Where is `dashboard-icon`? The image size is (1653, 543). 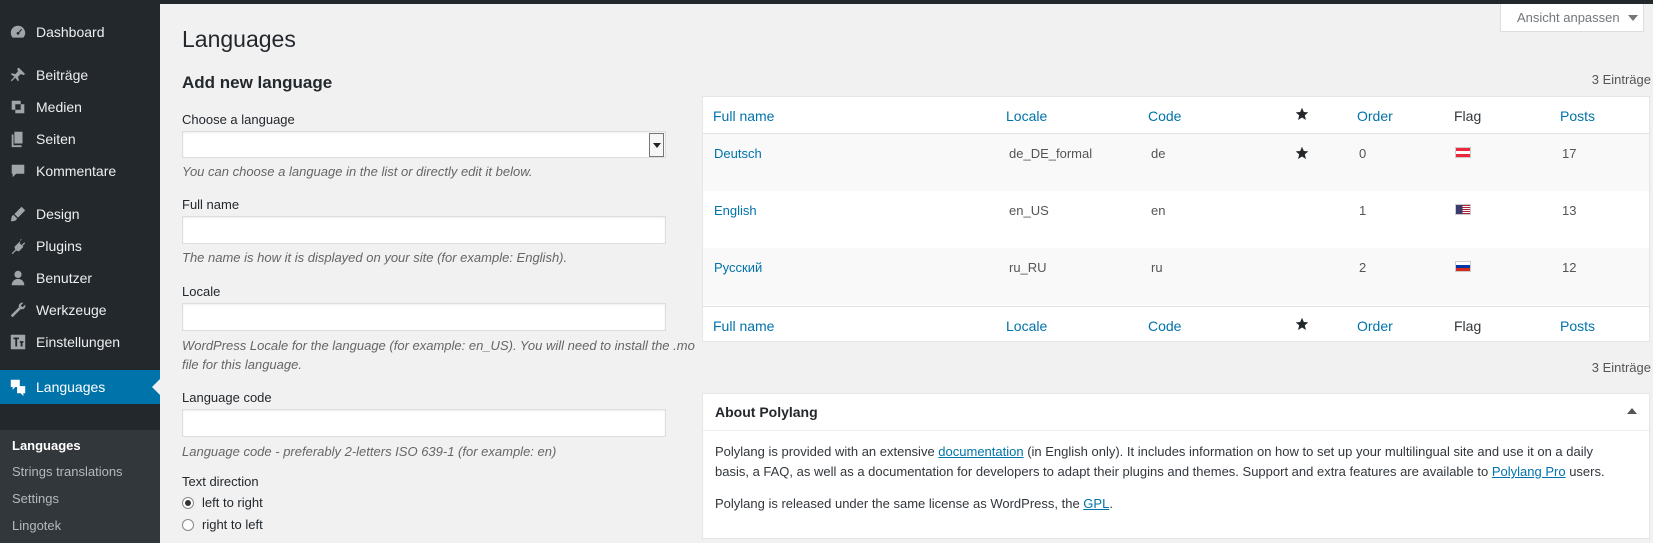 dashboard-icon is located at coordinates (18, 32).